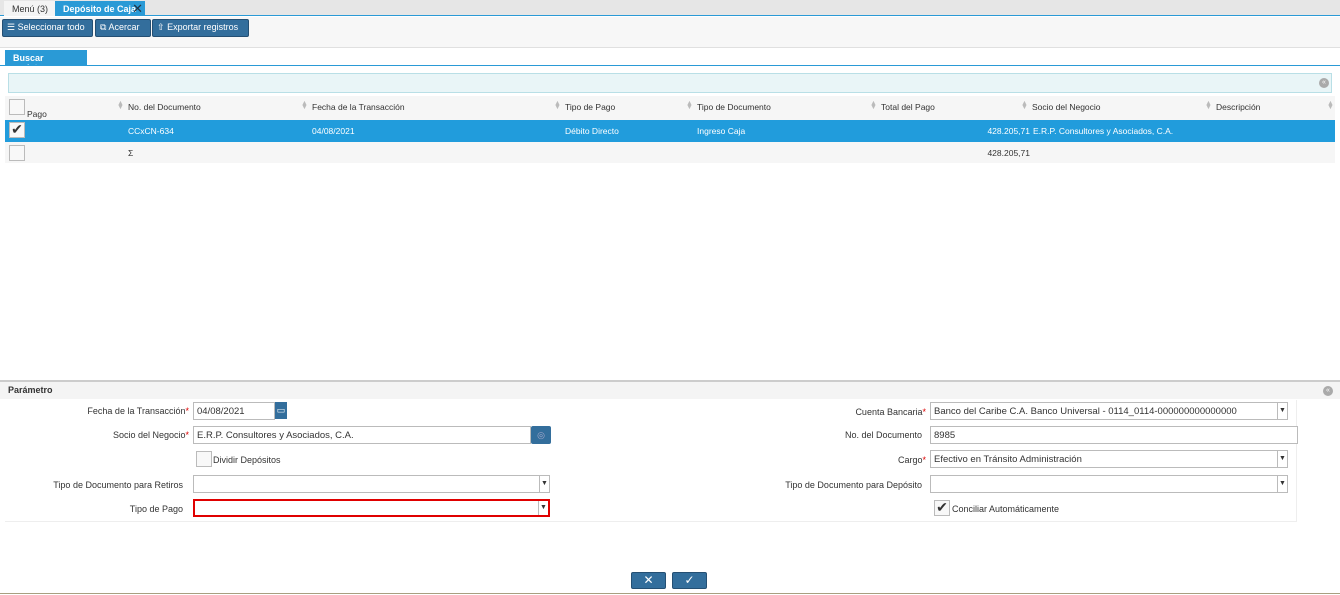  Describe the element at coordinates (1006, 509) in the screenshot. I see `reconcile-label: Conciliar Automáticamente` at that location.